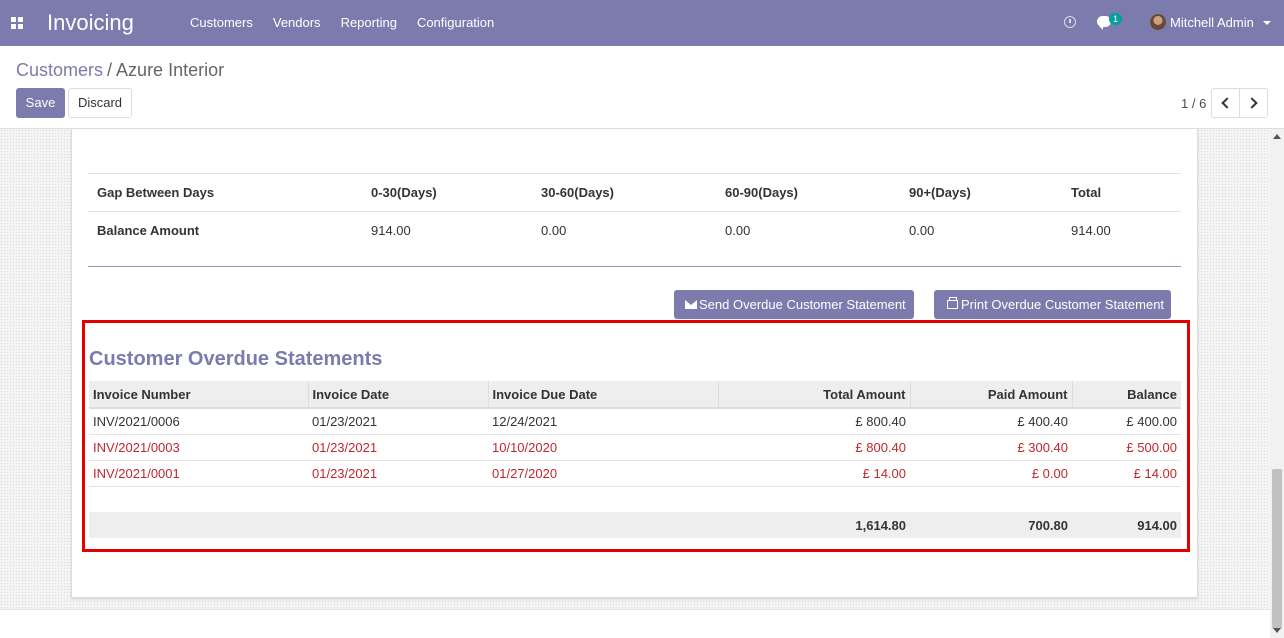  What do you see at coordinates (808, 192) in the screenshot?
I see `aging-header-cell: 60-90(Days)` at bounding box center [808, 192].